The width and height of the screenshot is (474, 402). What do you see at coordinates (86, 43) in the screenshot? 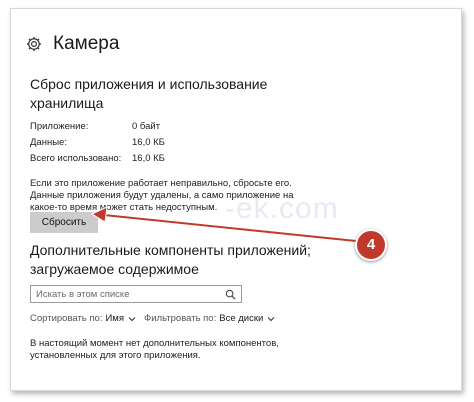
I see `page-title: Камера` at bounding box center [86, 43].